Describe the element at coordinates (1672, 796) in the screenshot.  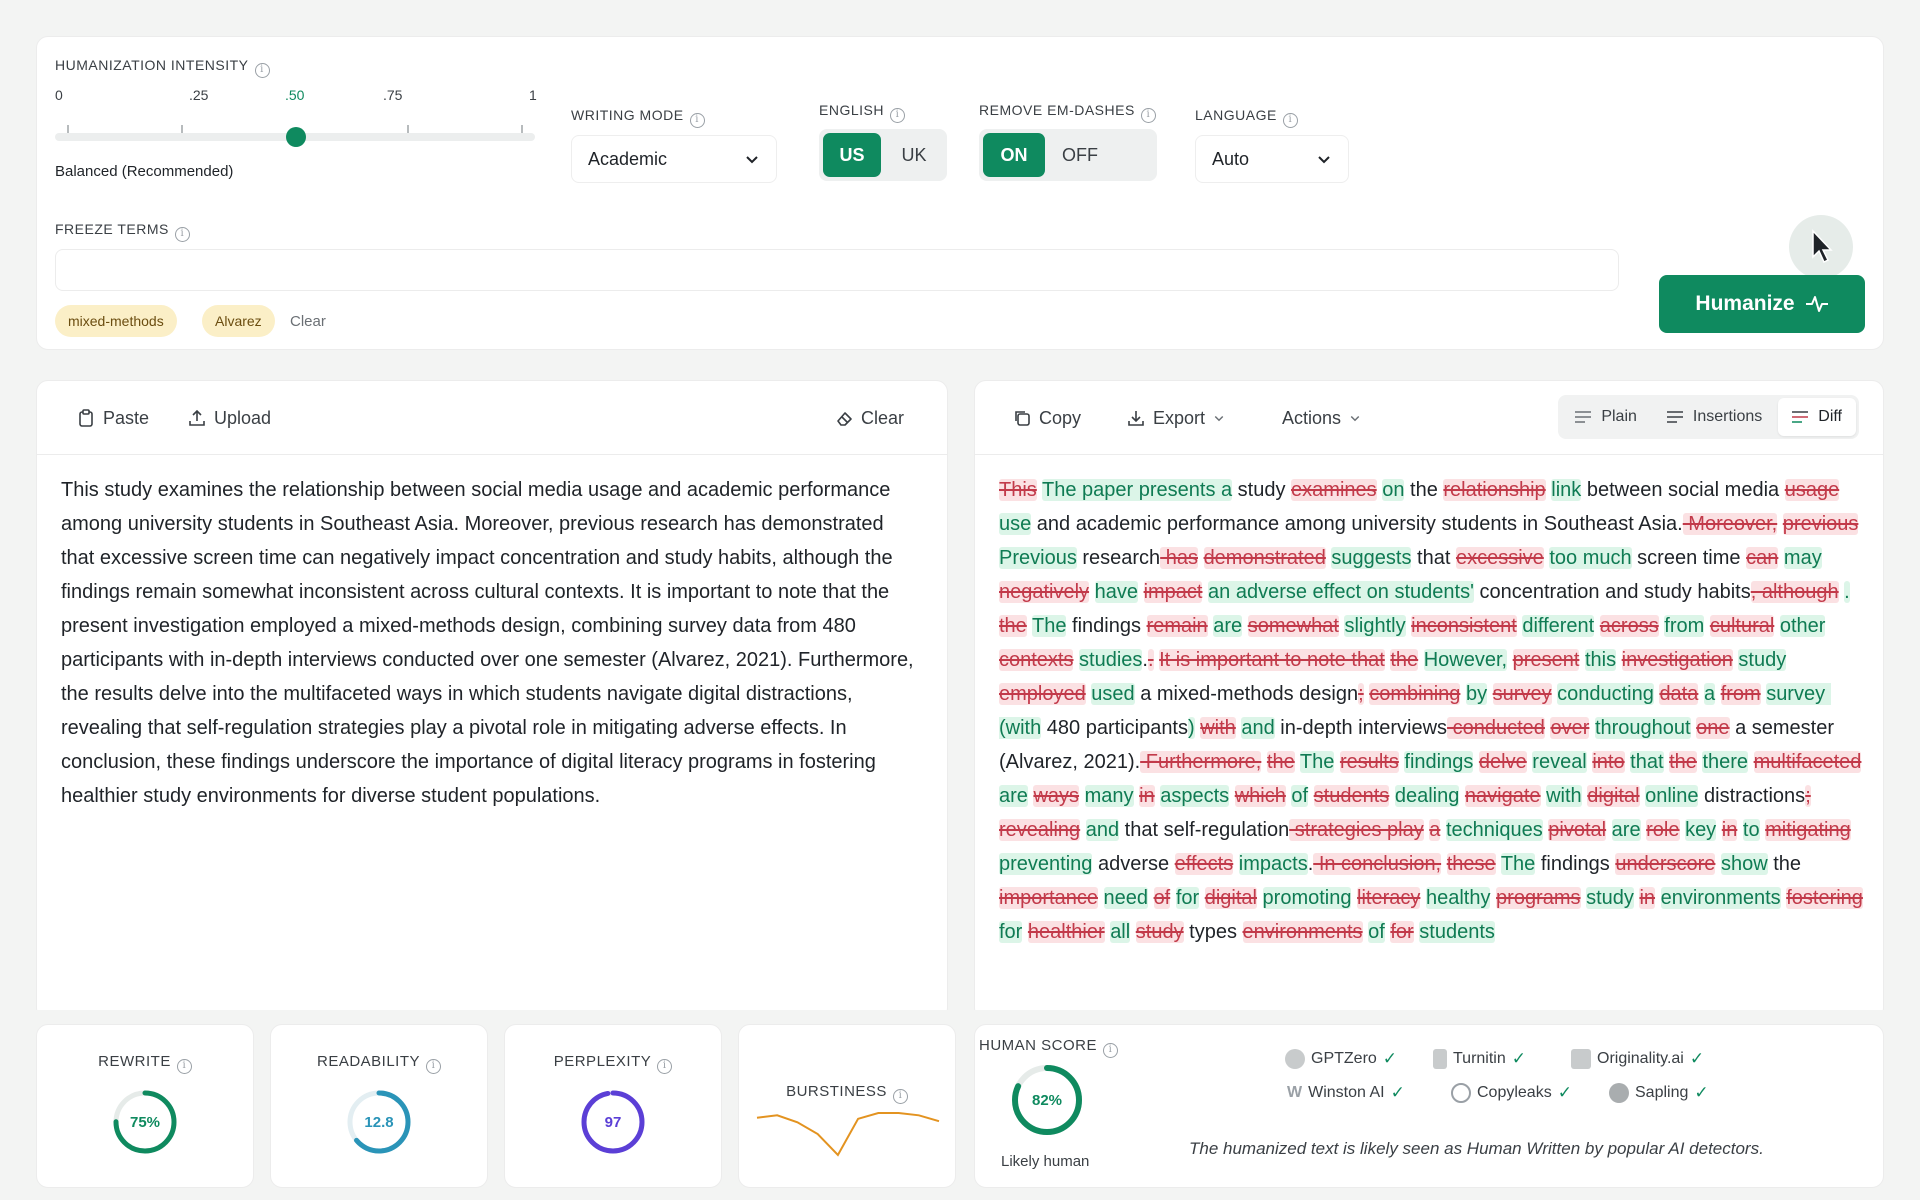
I see `diff-insertion: online` at that location.